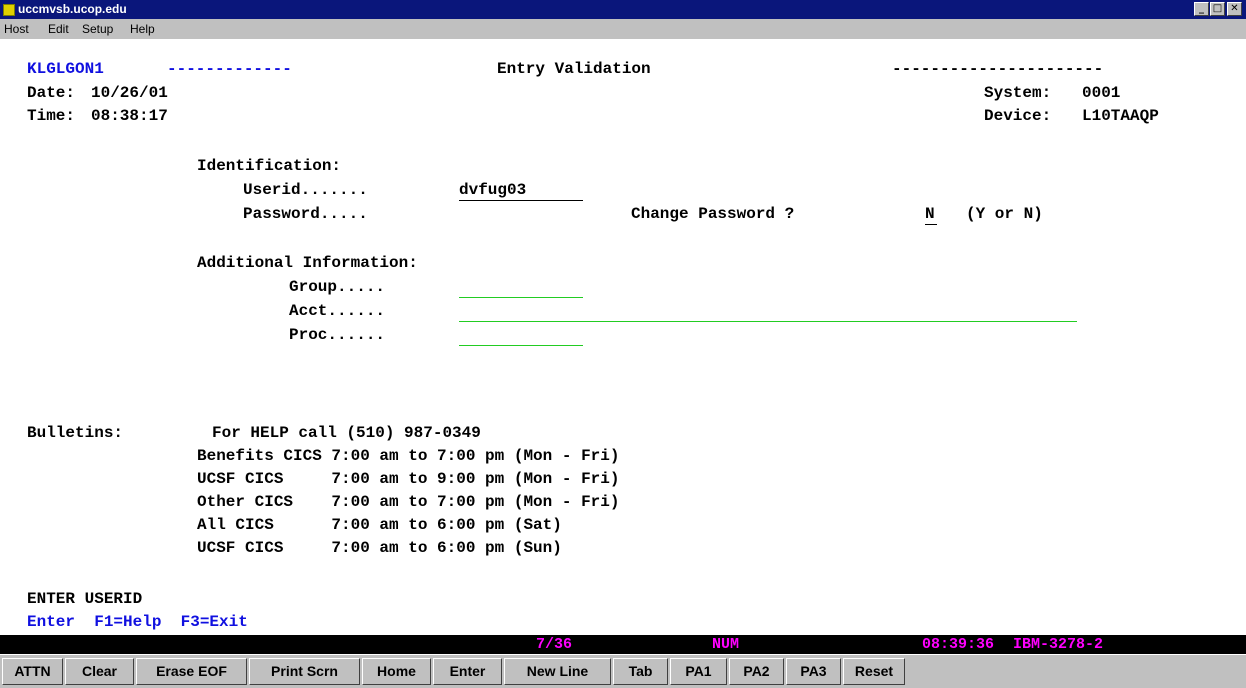 The width and height of the screenshot is (1246, 688). I want to click on password-field, so click(521, 224).